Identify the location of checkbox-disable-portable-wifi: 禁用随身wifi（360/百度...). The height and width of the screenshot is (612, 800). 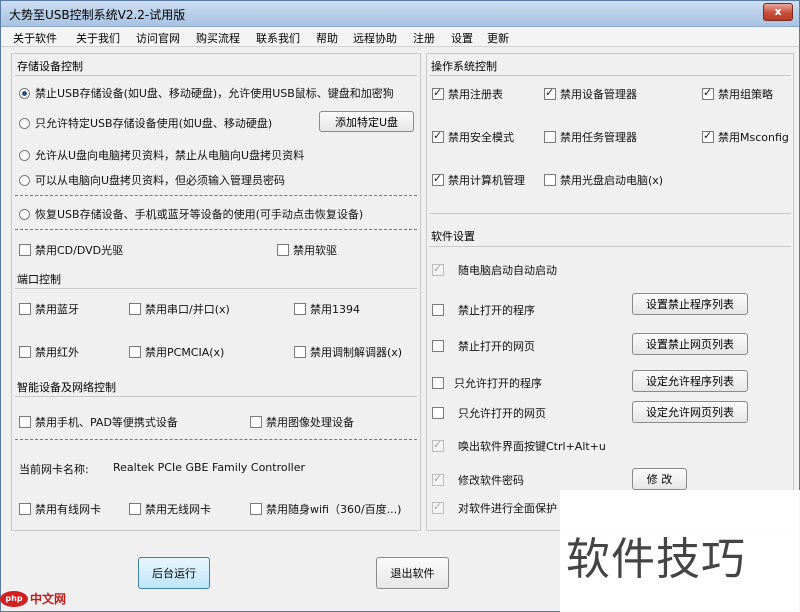
(325, 509).